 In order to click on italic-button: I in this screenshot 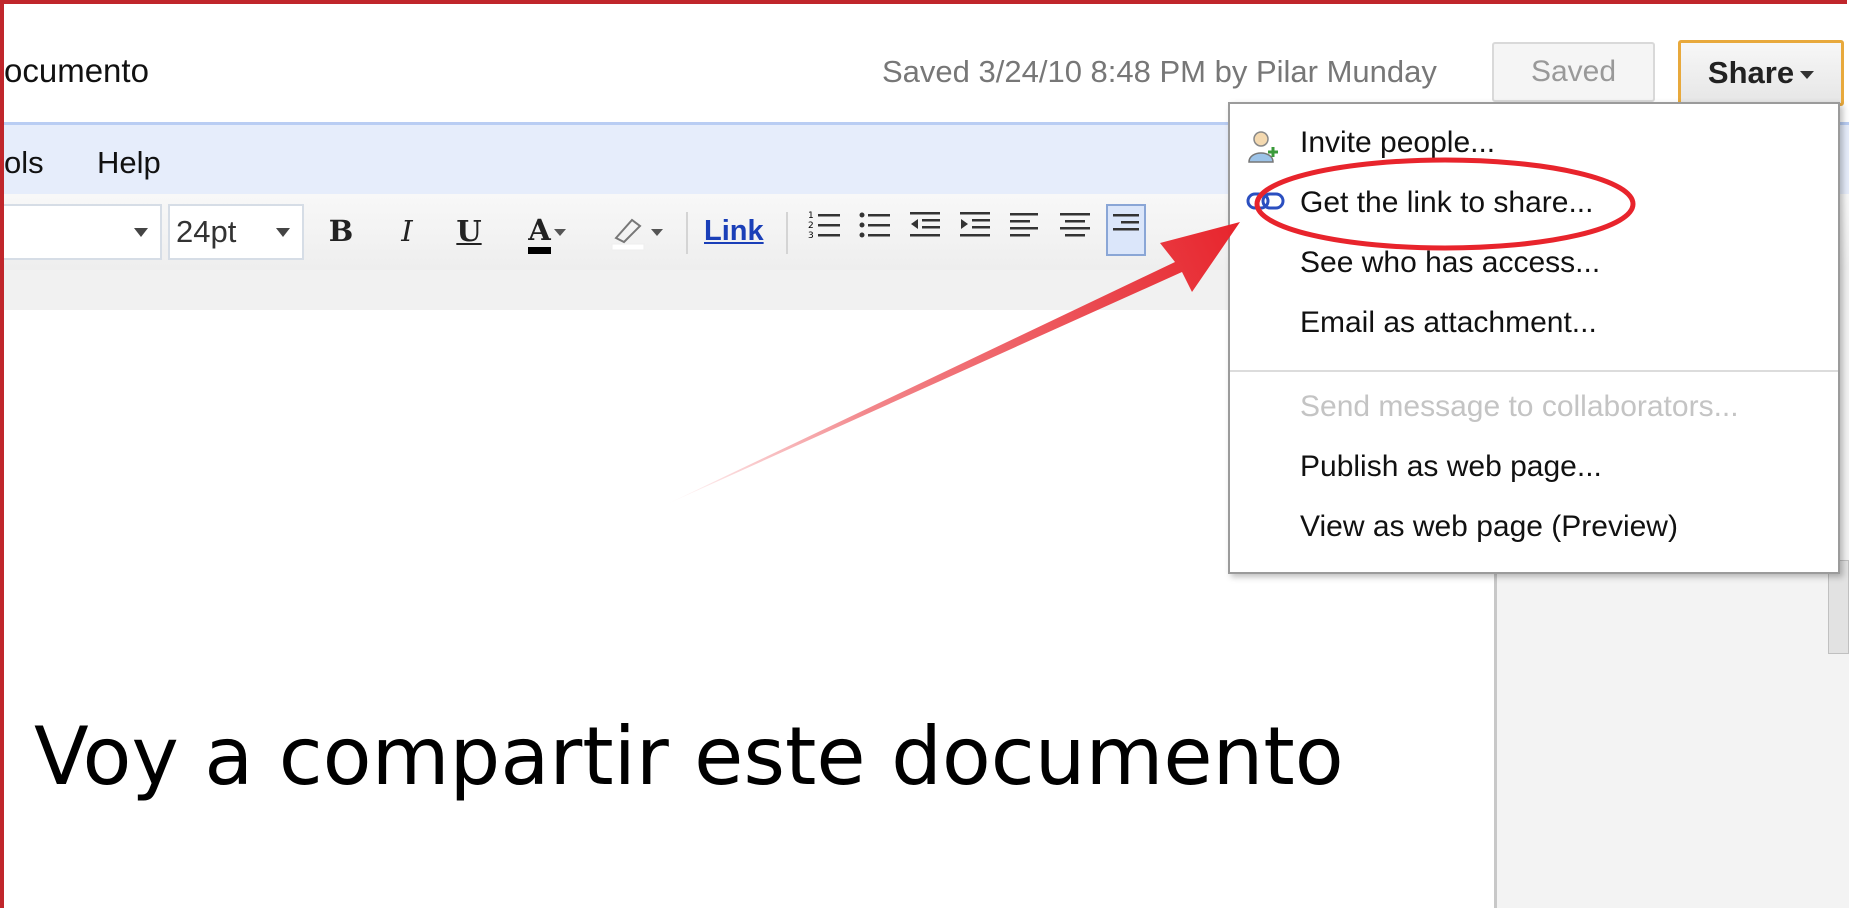, I will do `click(407, 231)`.